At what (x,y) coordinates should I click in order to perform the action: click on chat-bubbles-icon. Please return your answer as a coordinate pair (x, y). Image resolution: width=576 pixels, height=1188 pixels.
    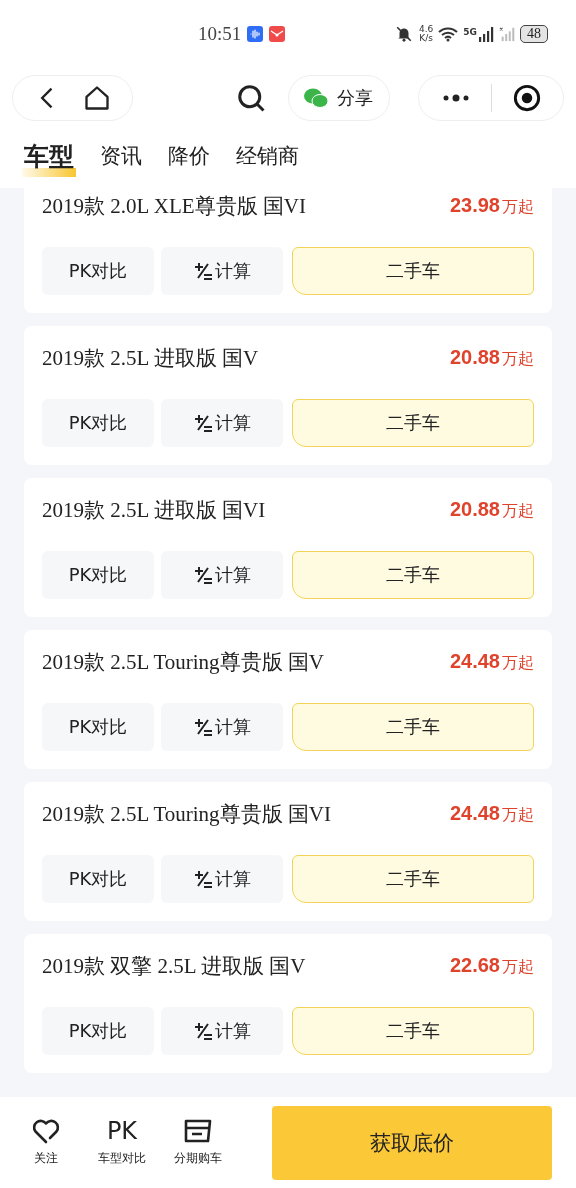
    Looking at the image, I should click on (316, 98).